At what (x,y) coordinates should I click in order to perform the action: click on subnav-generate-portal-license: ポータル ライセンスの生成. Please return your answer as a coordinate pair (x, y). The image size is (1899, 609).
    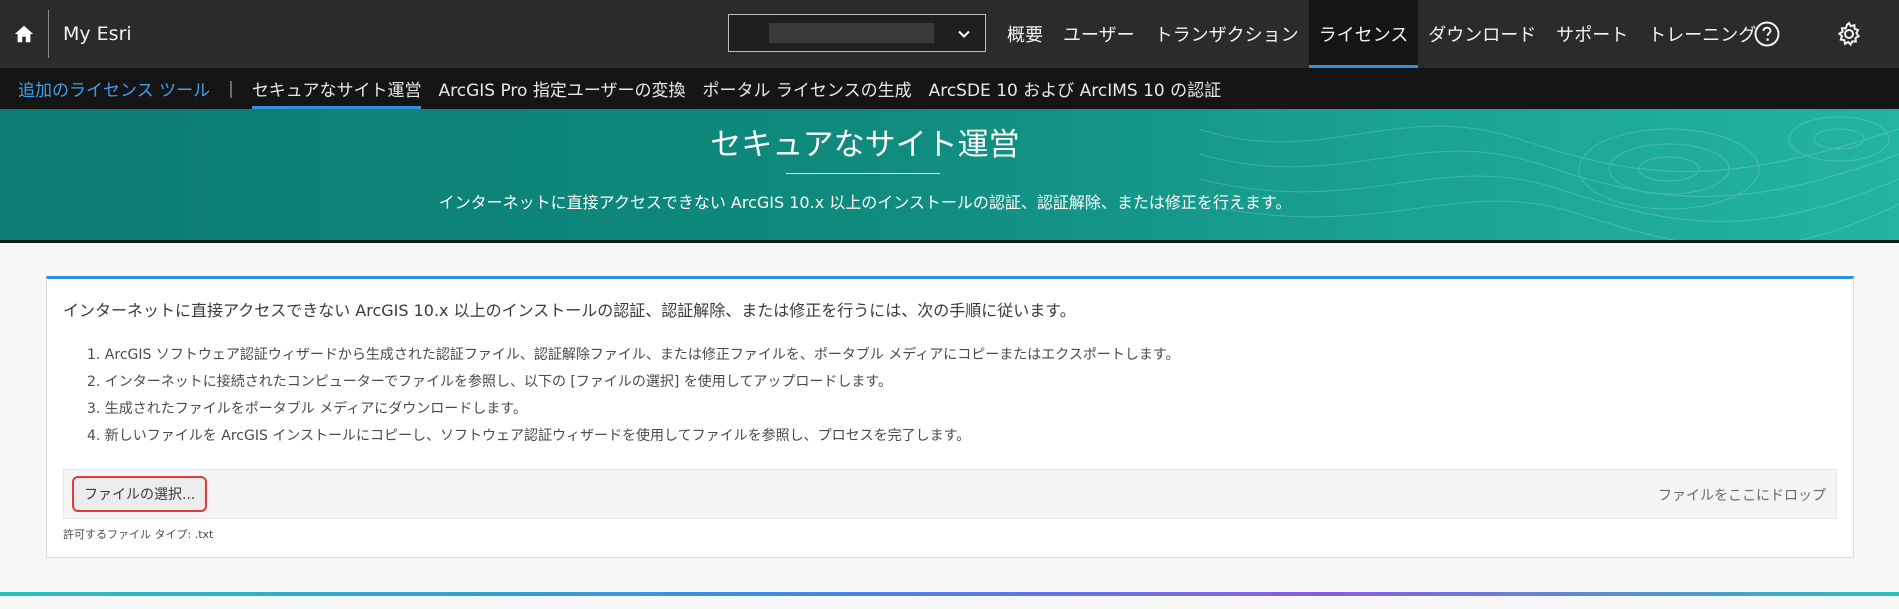
    Looking at the image, I should click on (807, 88).